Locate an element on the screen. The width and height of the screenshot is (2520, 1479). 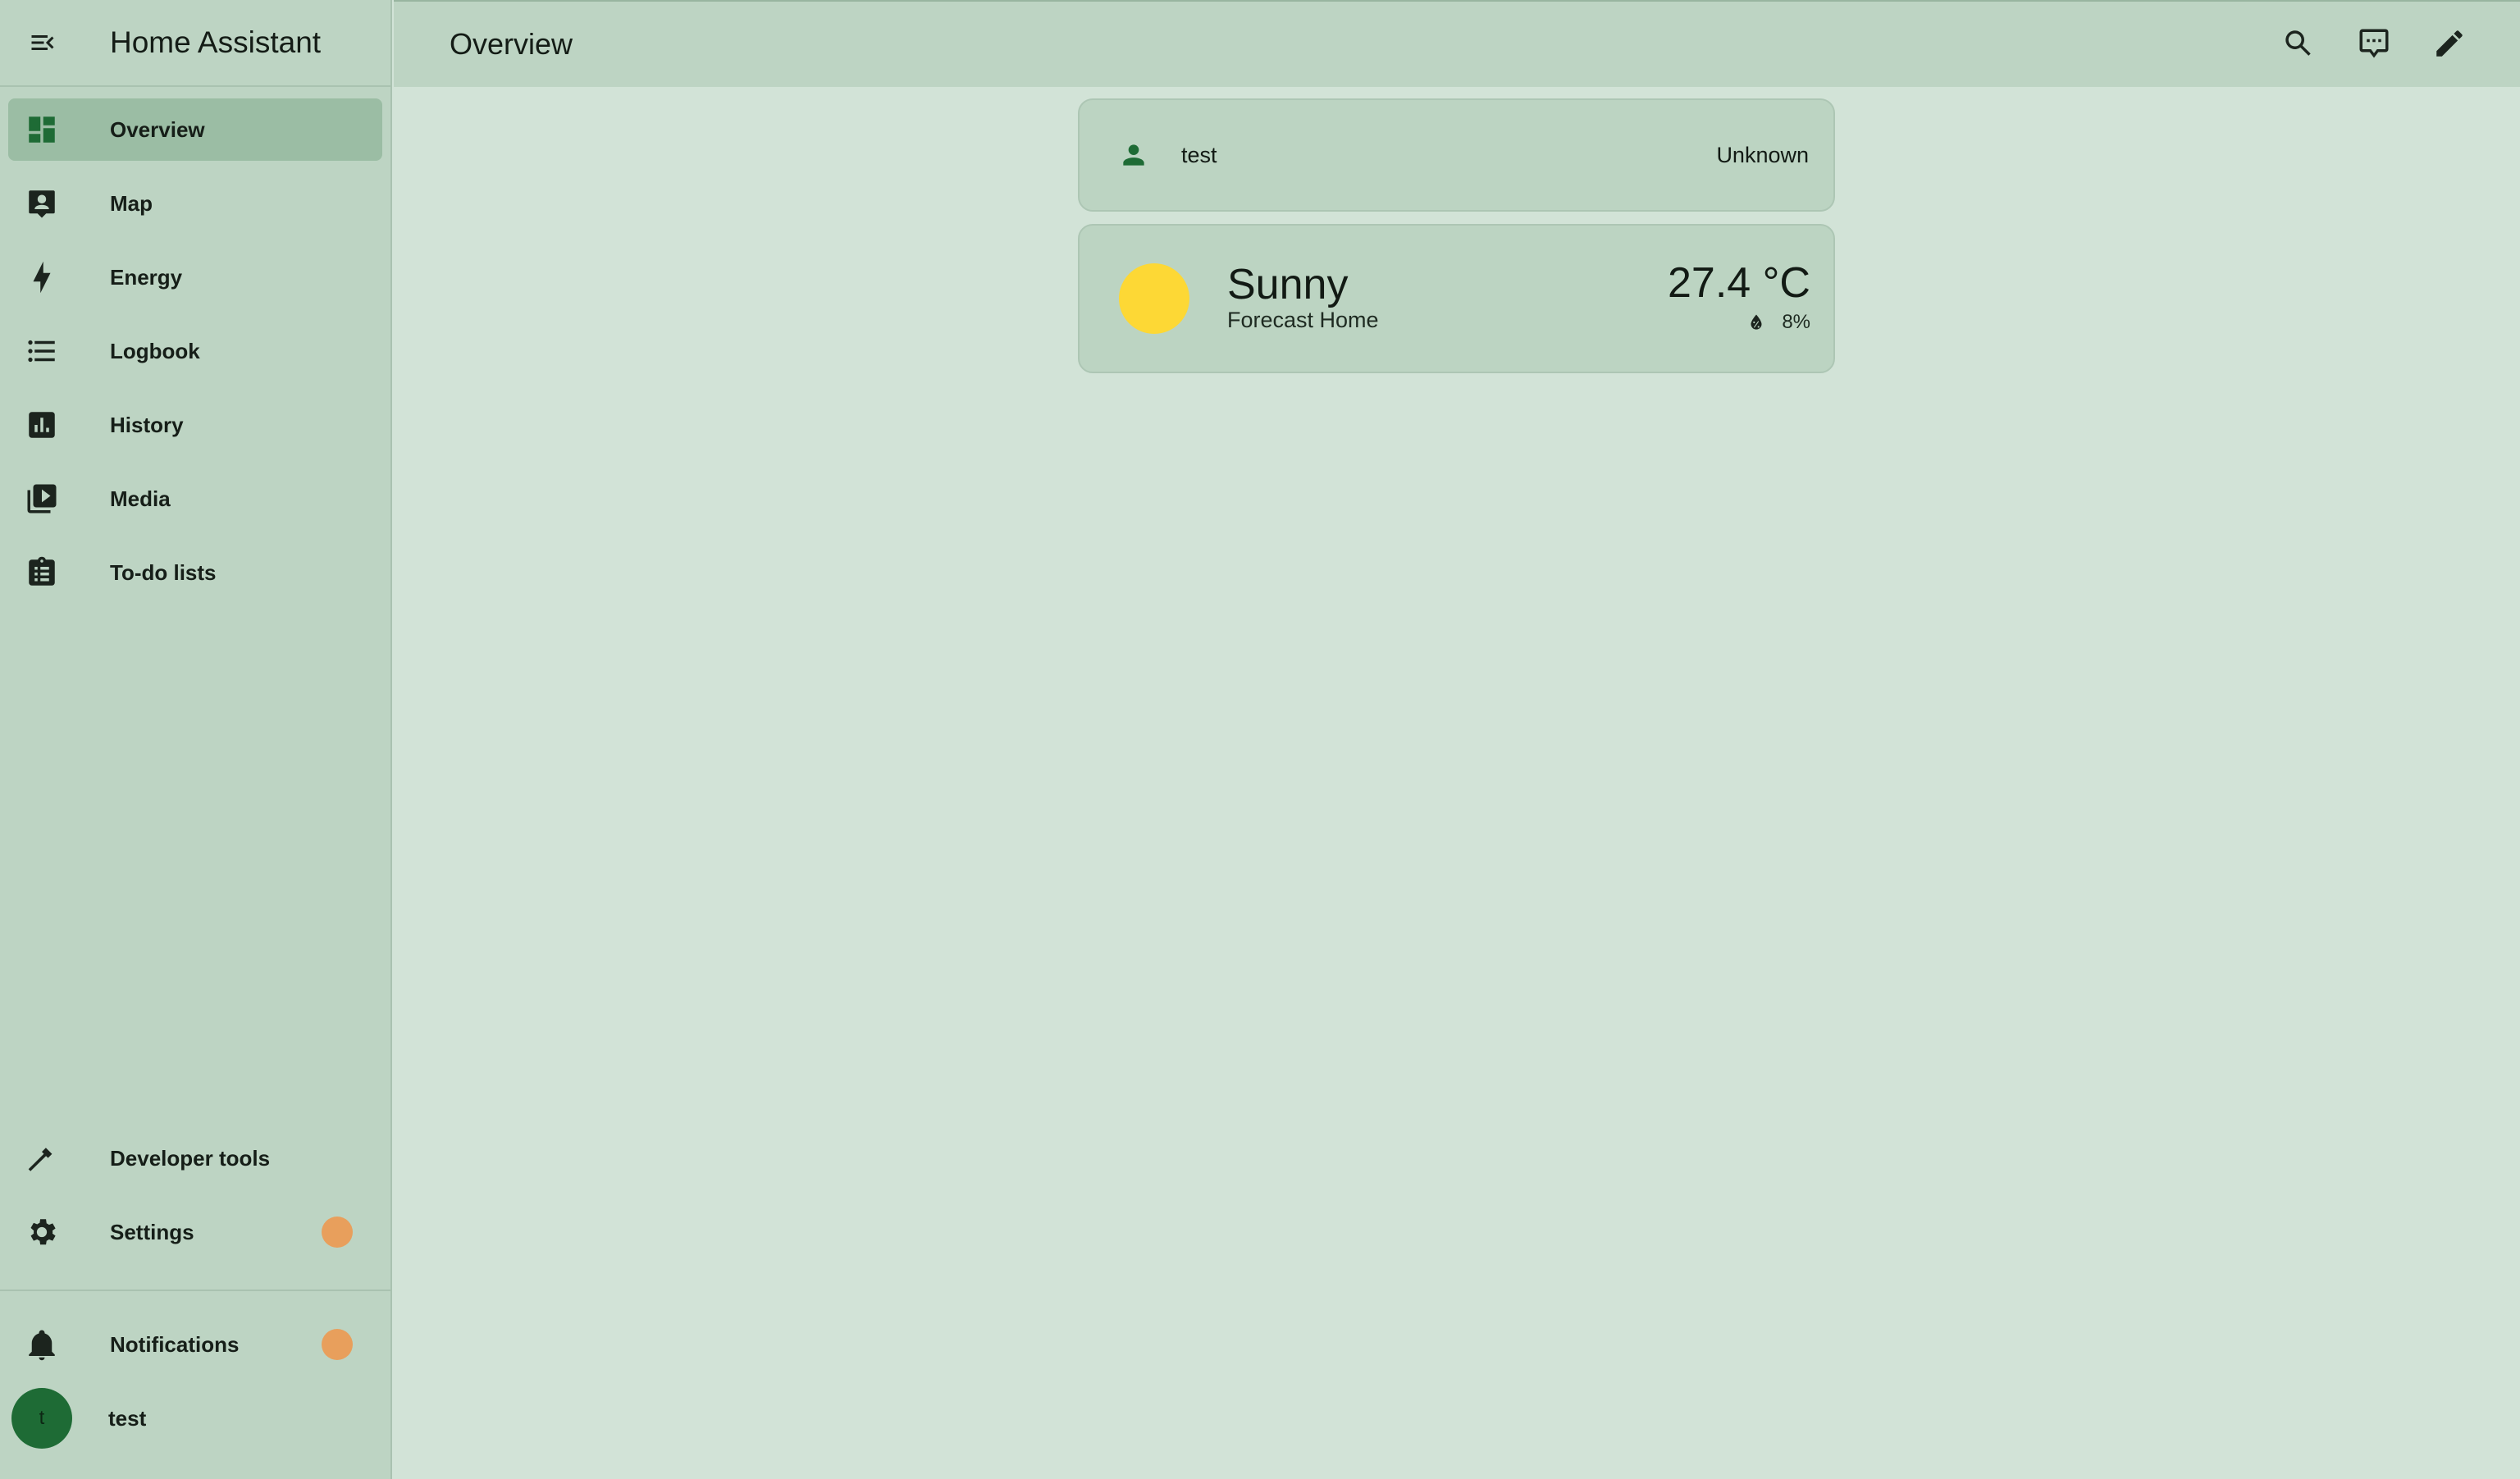
search-icon is located at coordinates (2298, 45).